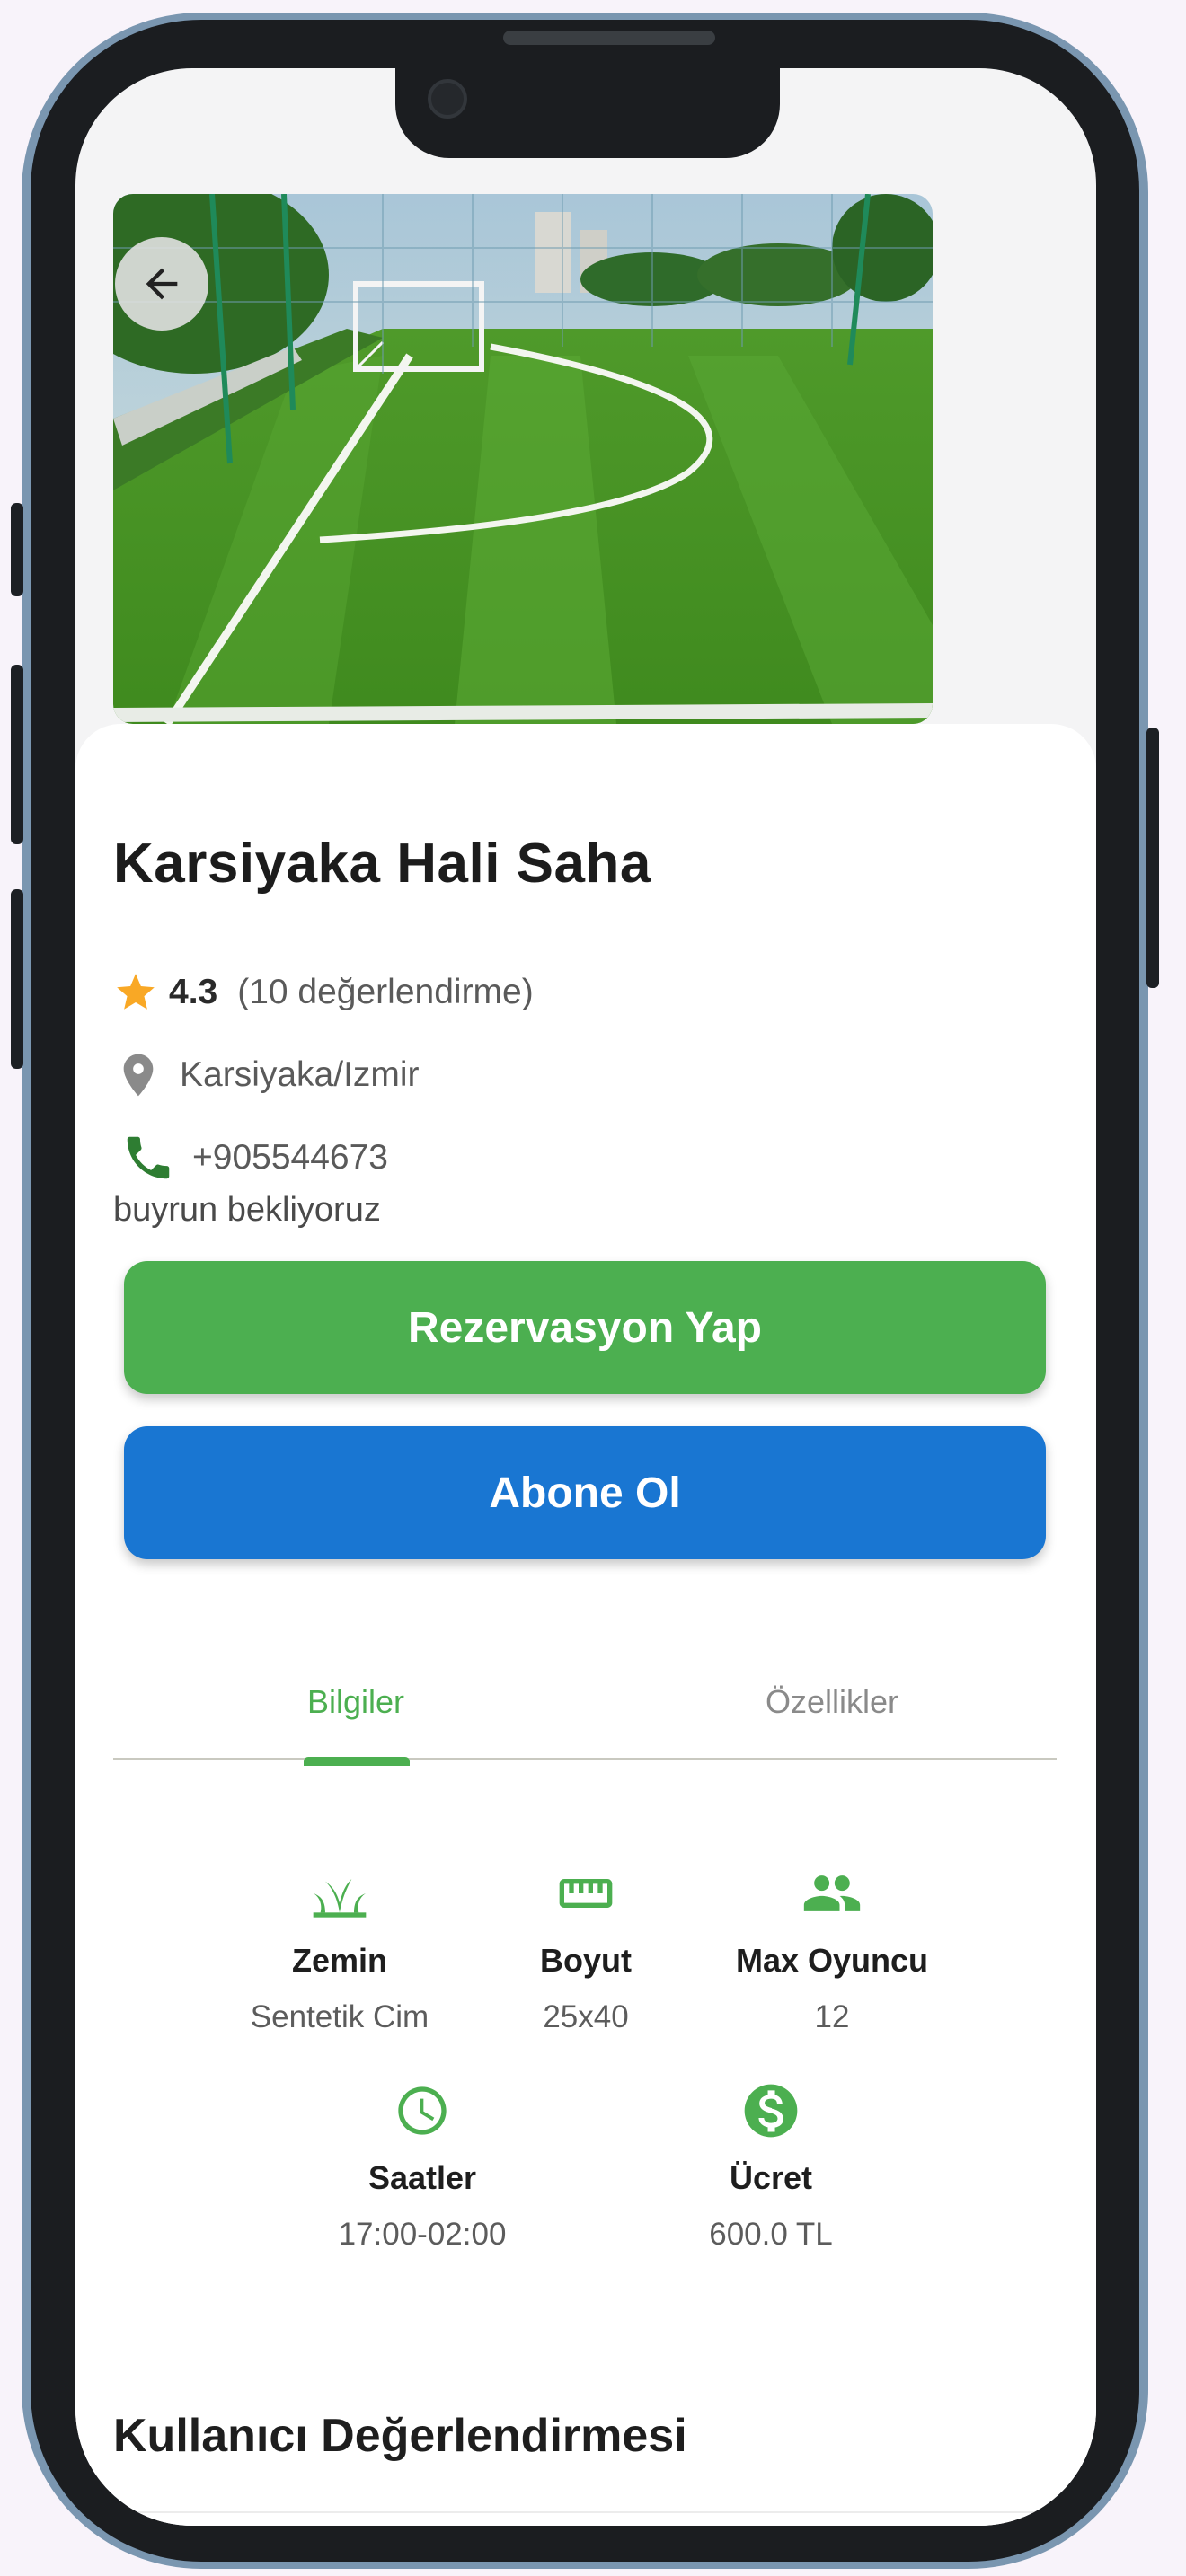 The image size is (1186, 2576). What do you see at coordinates (355, 1701) in the screenshot?
I see `tab-info-label: Bilgiler` at bounding box center [355, 1701].